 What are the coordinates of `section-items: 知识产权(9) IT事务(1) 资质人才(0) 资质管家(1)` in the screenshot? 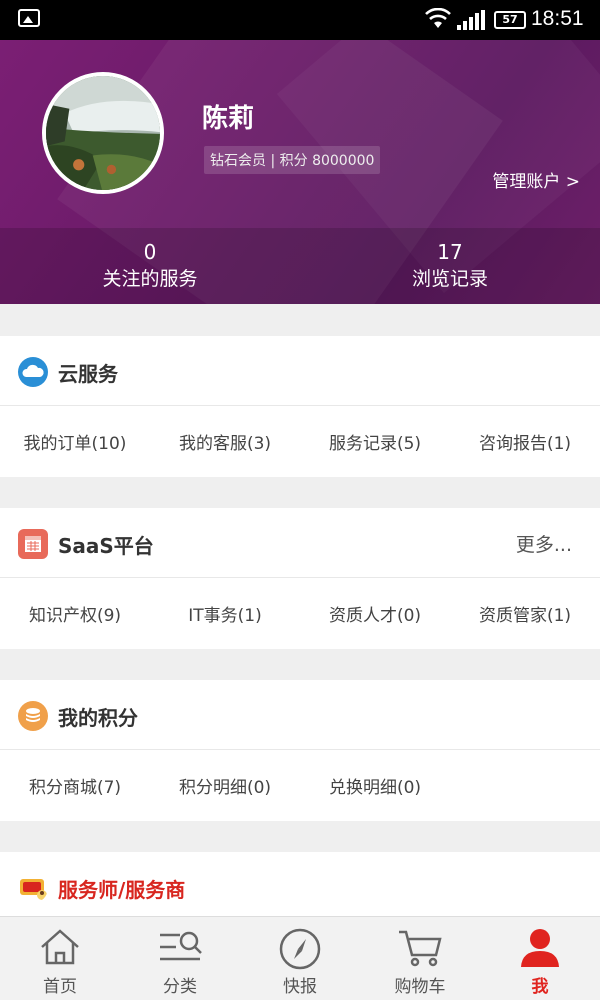 It's located at (300, 613).